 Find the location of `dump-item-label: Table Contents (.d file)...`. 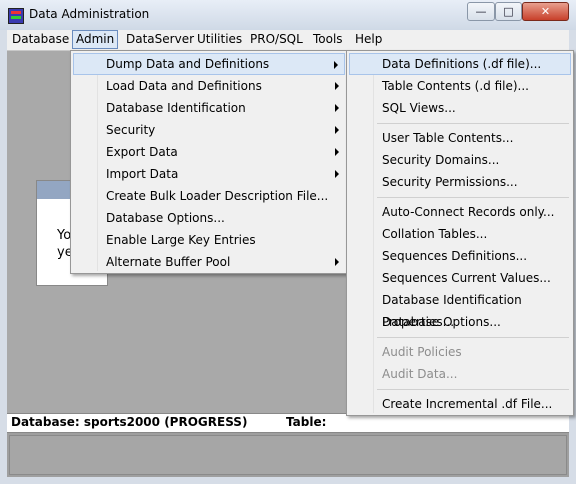

dump-item-label: Table Contents (.d file)... is located at coordinates (455, 86).